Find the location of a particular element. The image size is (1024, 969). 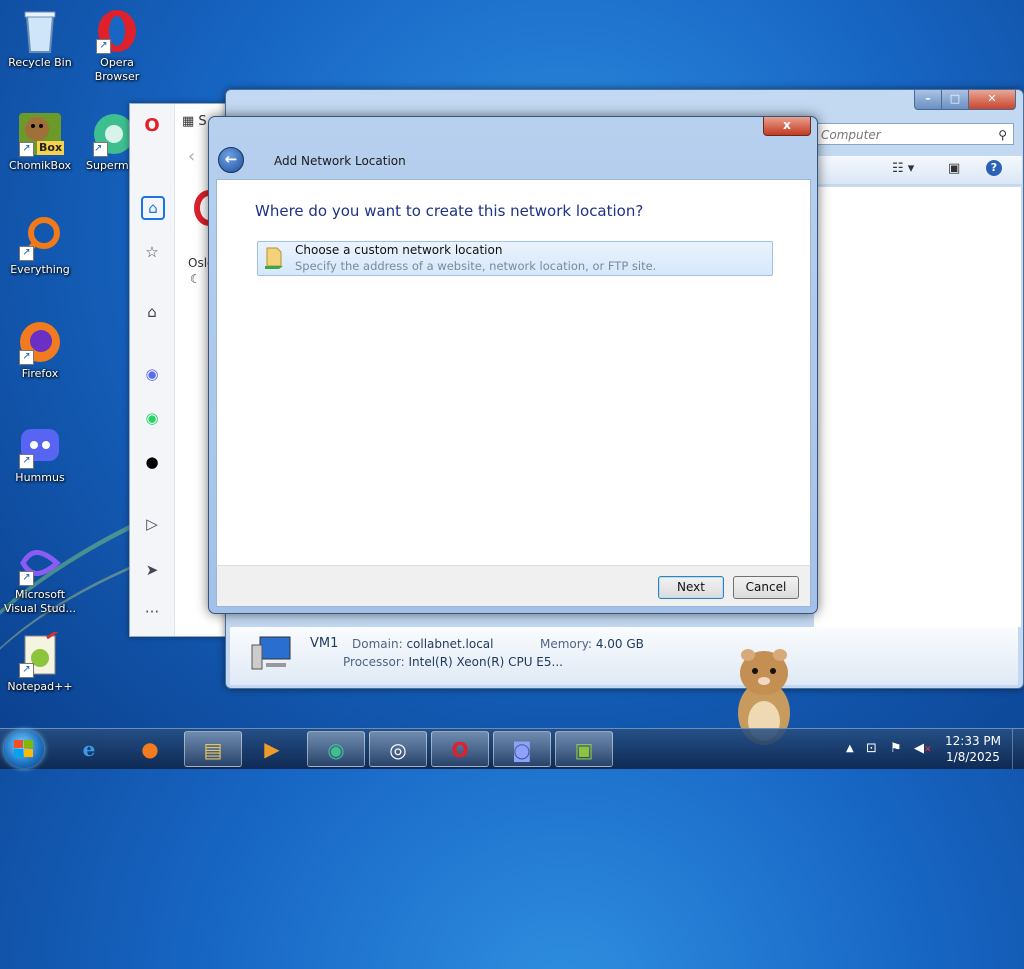

dialog-footer: Next Cancel is located at coordinates (513, 586).